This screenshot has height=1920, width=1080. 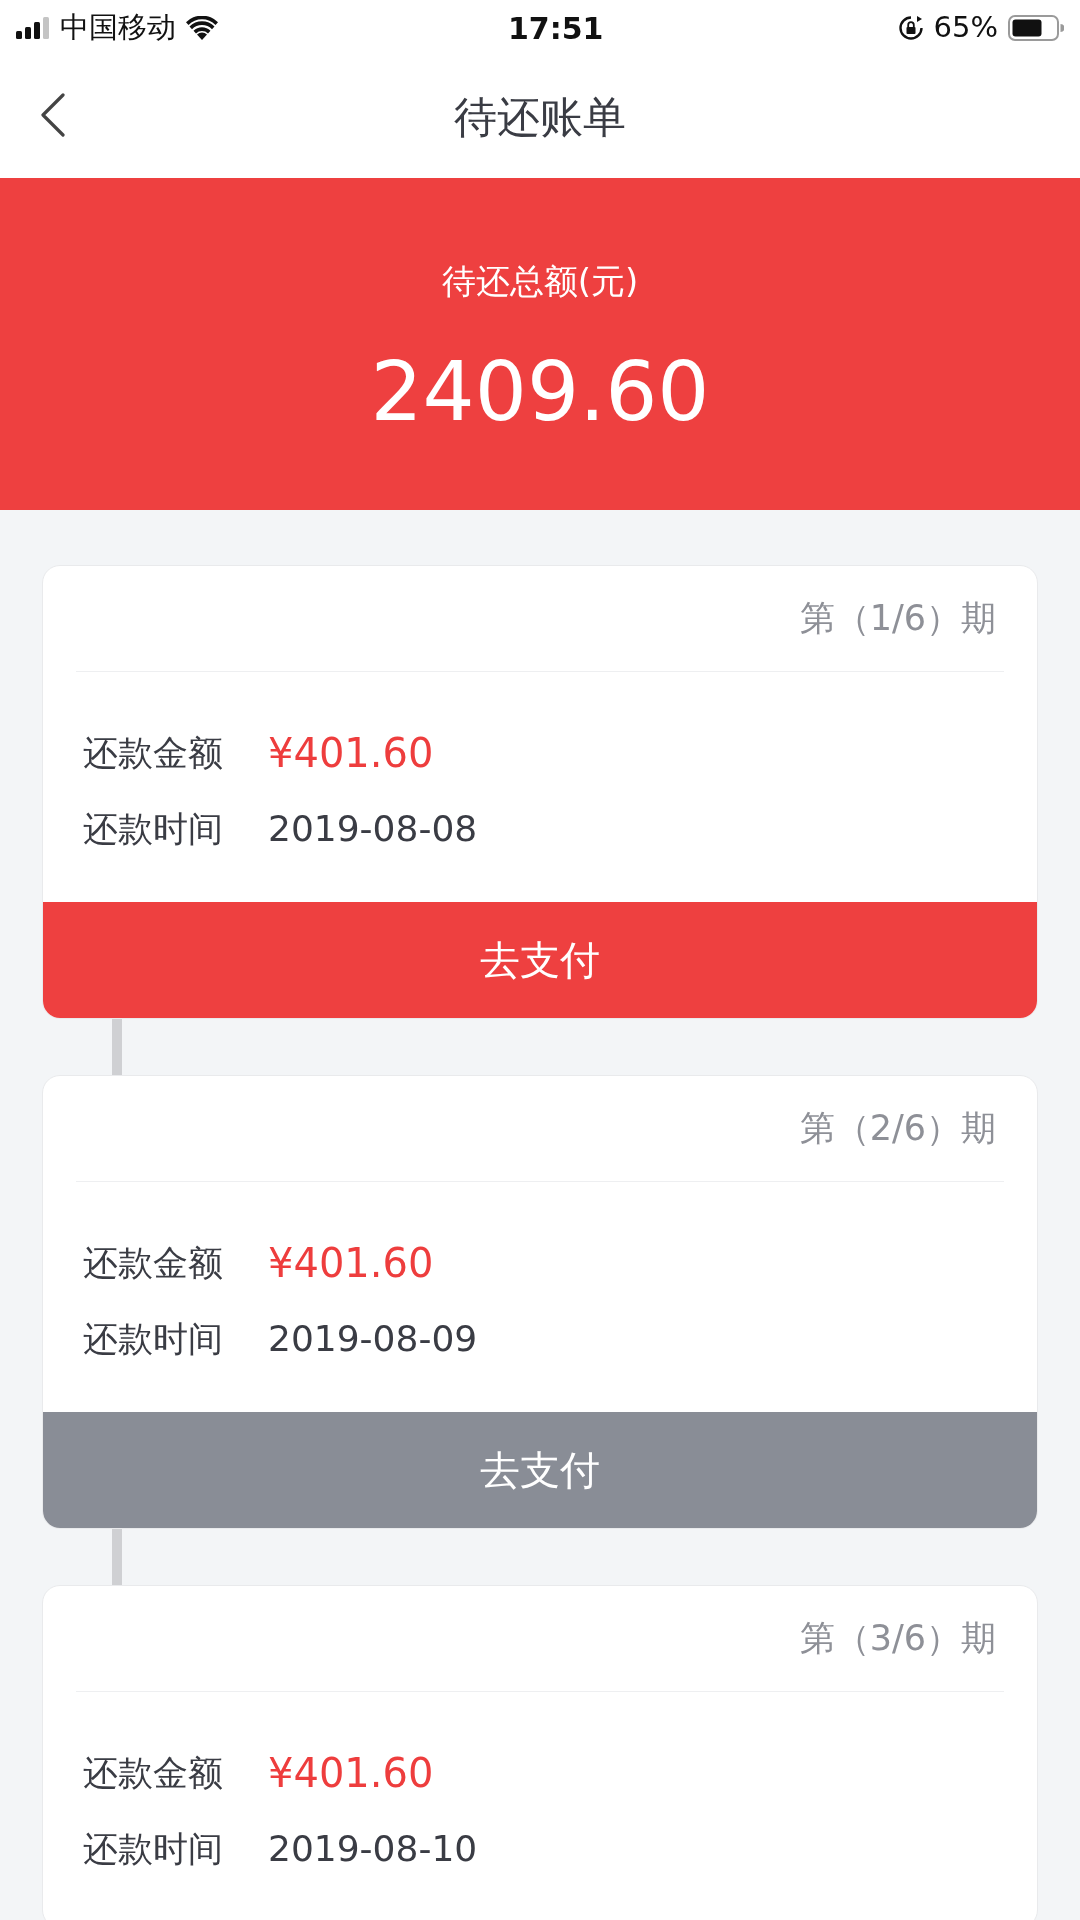 What do you see at coordinates (118, 28) in the screenshot?
I see `carrier-name: 中国移动` at bounding box center [118, 28].